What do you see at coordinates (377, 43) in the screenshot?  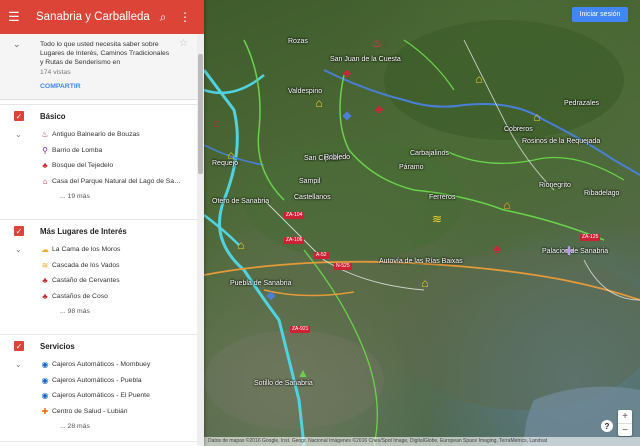 I see `map-marker-spa-icon: ♨` at bounding box center [377, 43].